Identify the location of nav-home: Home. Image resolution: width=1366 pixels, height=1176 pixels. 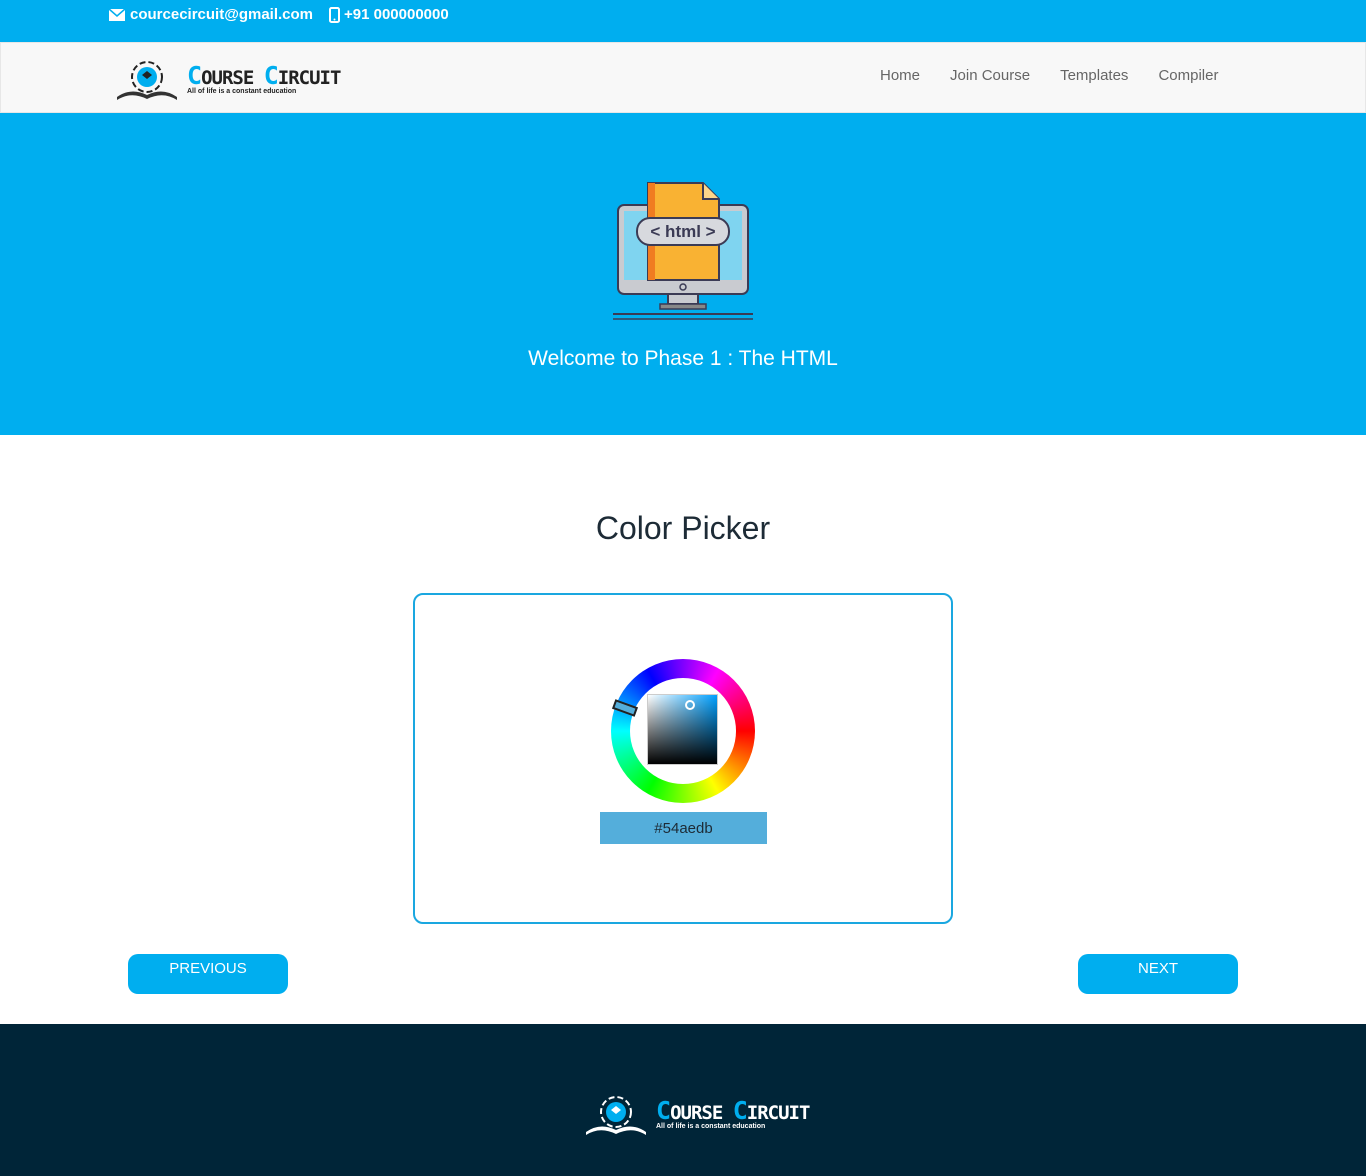
(900, 75).